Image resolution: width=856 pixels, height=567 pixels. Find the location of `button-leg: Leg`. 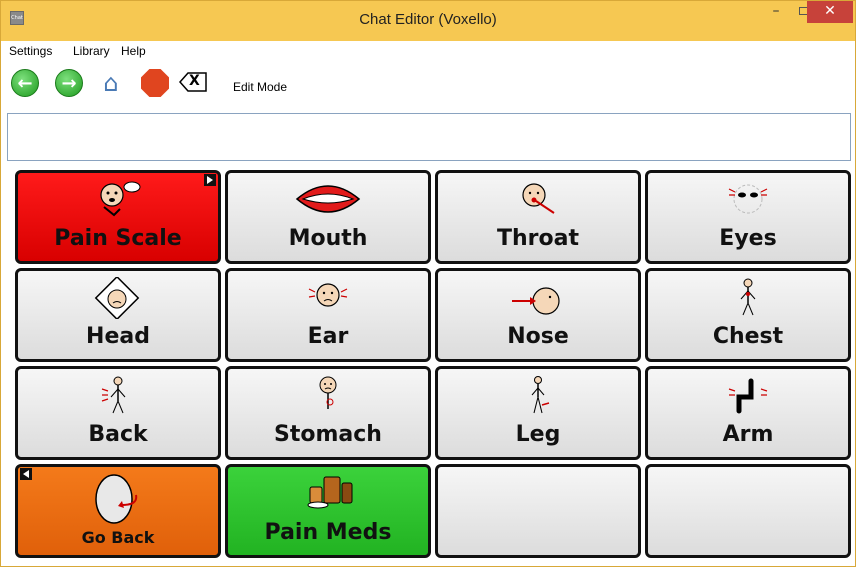

button-leg: Leg is located at coordinates (538, 413).